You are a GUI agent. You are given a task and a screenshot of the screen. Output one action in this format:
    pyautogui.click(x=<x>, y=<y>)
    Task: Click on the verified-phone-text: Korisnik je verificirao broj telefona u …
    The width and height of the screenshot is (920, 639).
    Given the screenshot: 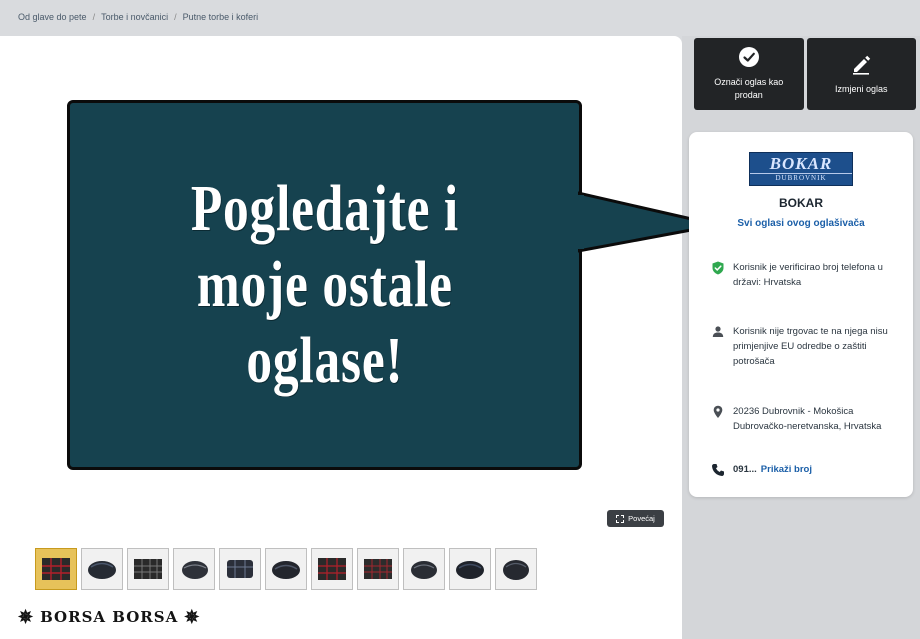 What is the action you would take?
    pyautogui.click(x=808, y=275)
    